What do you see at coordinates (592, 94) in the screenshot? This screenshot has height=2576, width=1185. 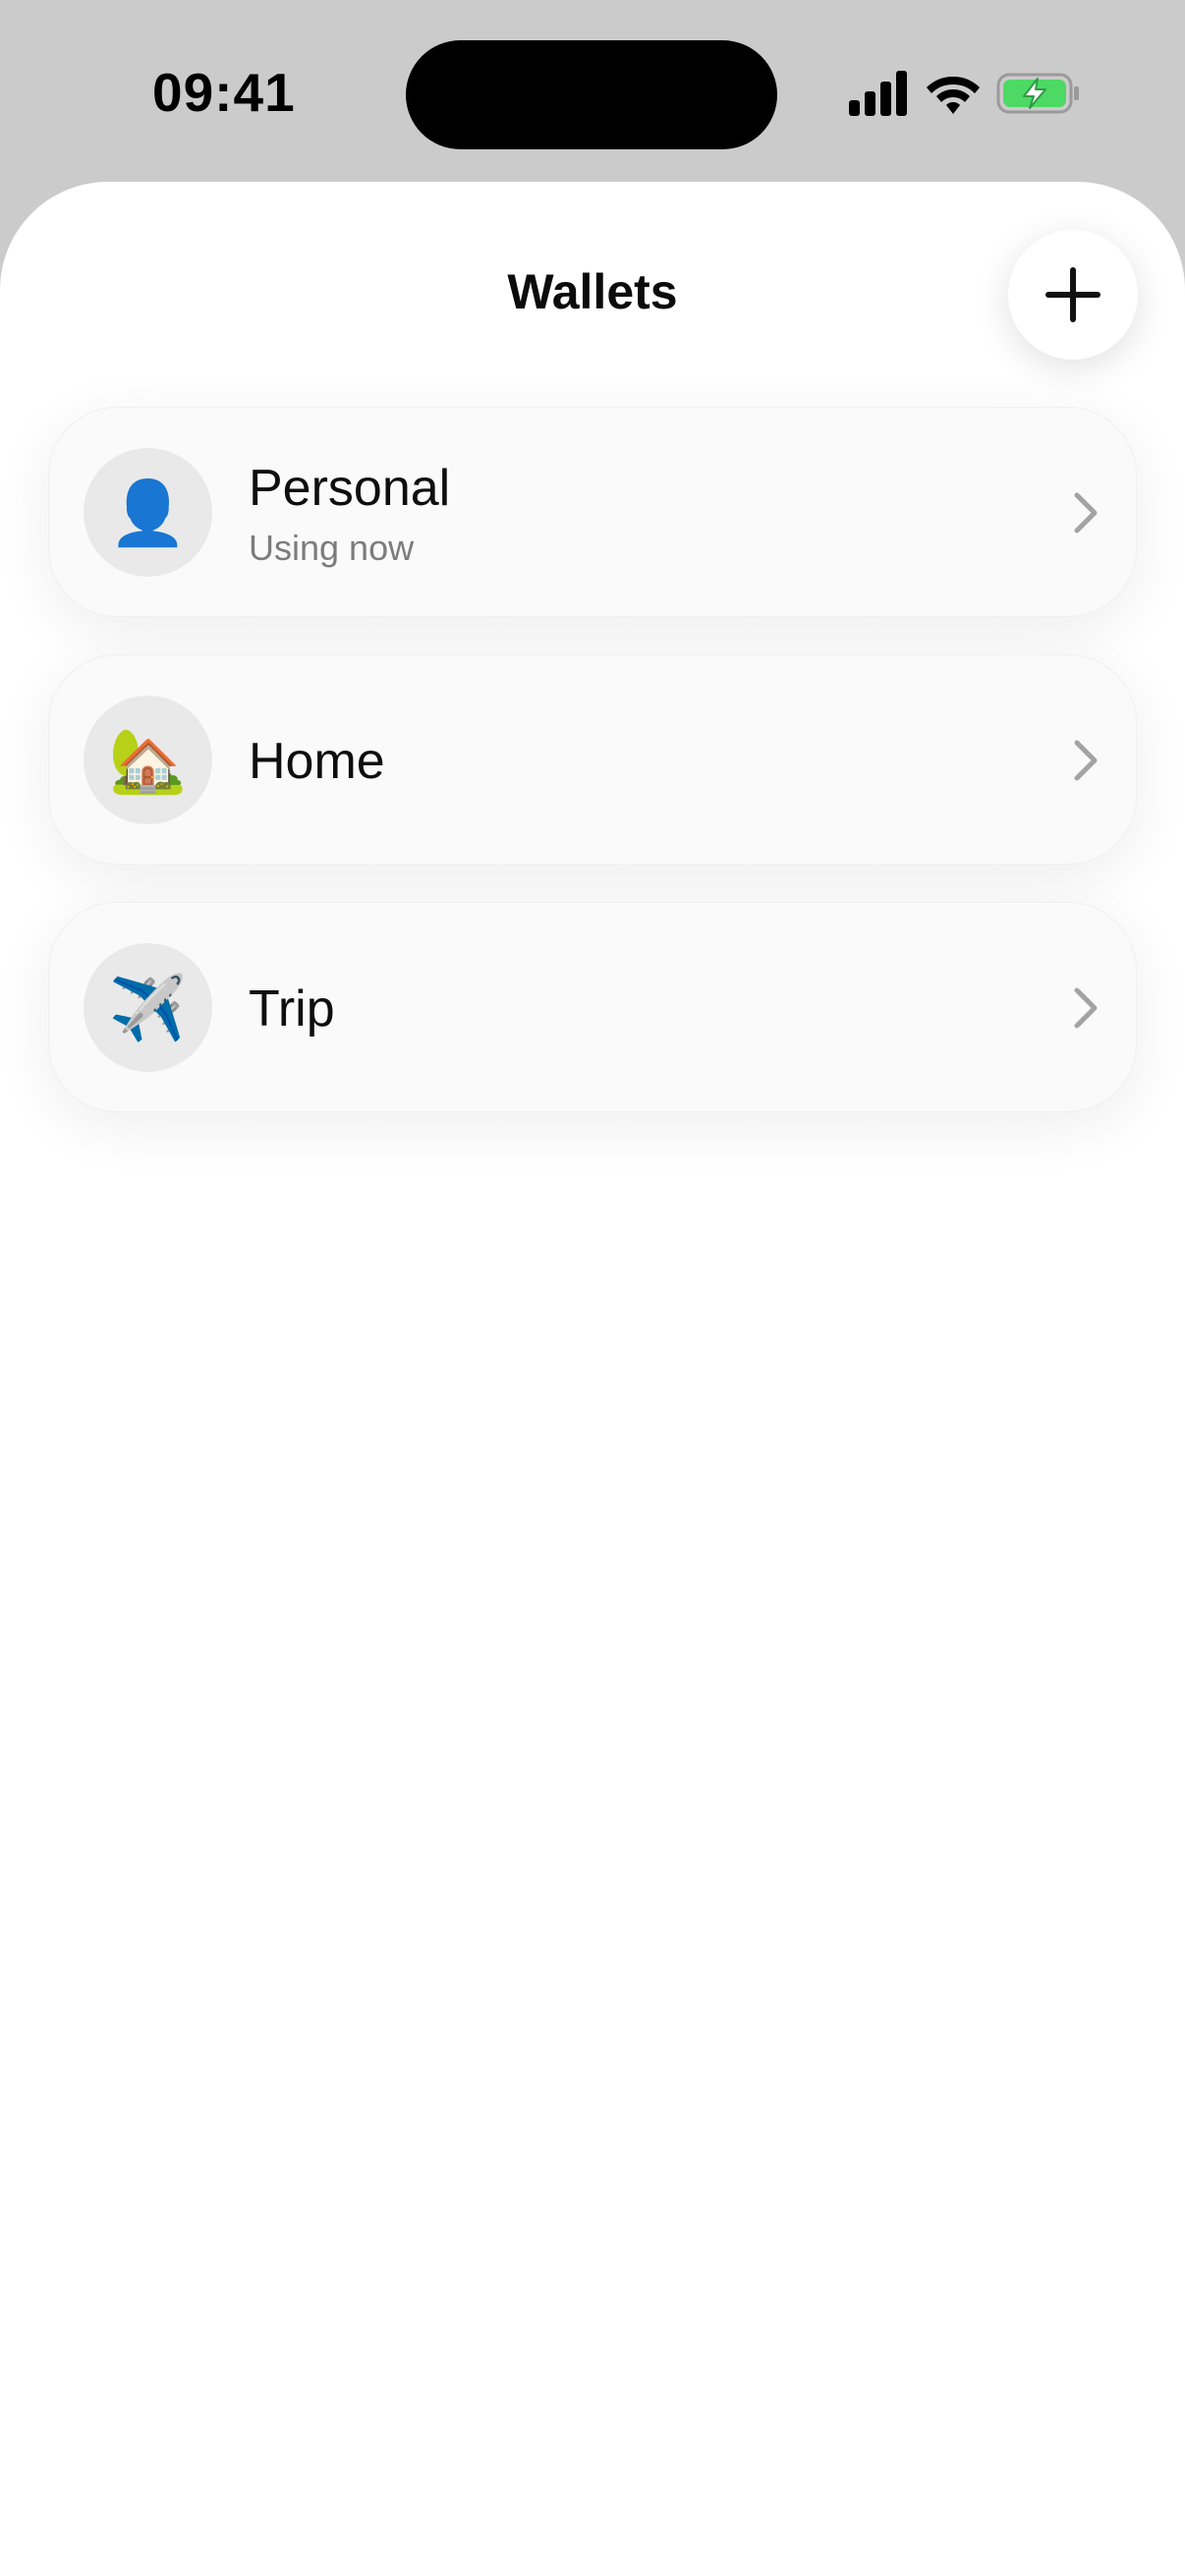 I see `dynamic-island` at bounding box center [592, 94].